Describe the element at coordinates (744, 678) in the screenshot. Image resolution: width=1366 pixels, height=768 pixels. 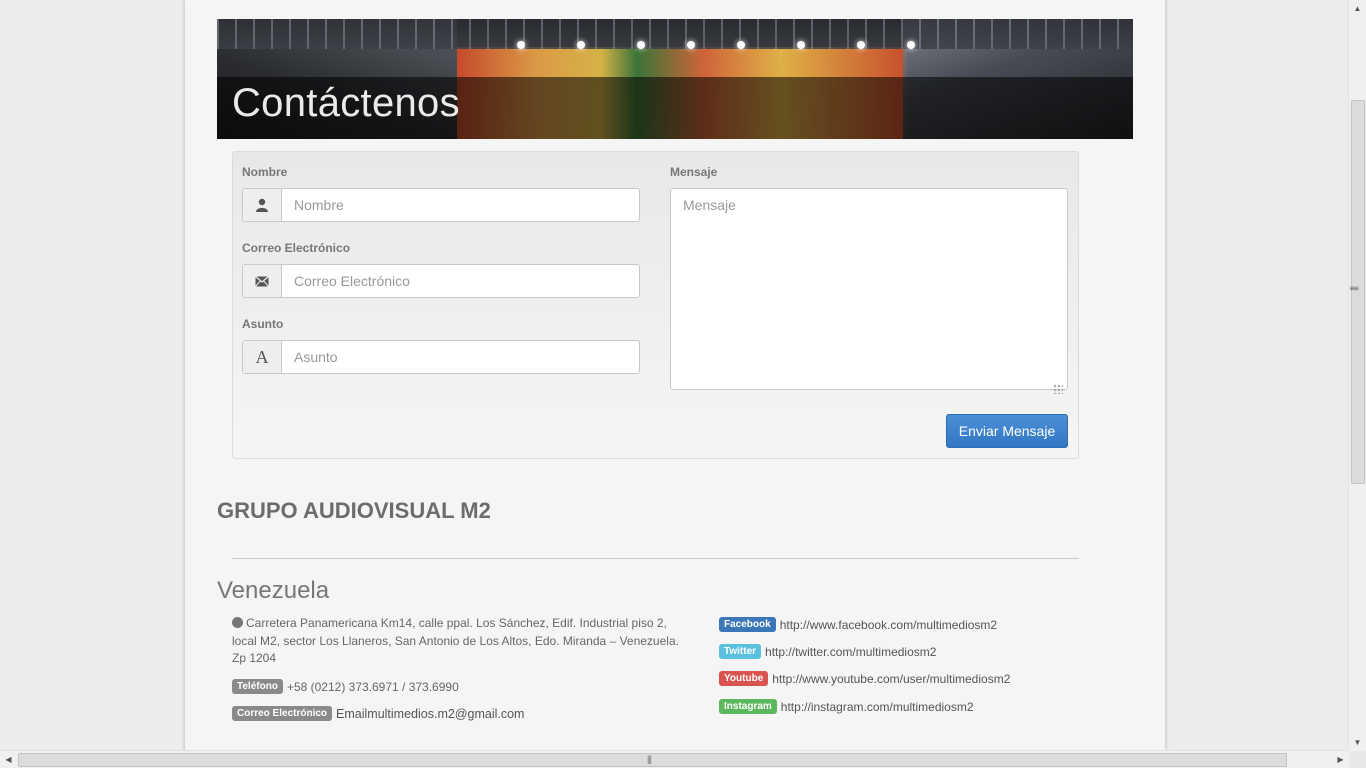
I see `youtube-badge: Youtube` at that location.